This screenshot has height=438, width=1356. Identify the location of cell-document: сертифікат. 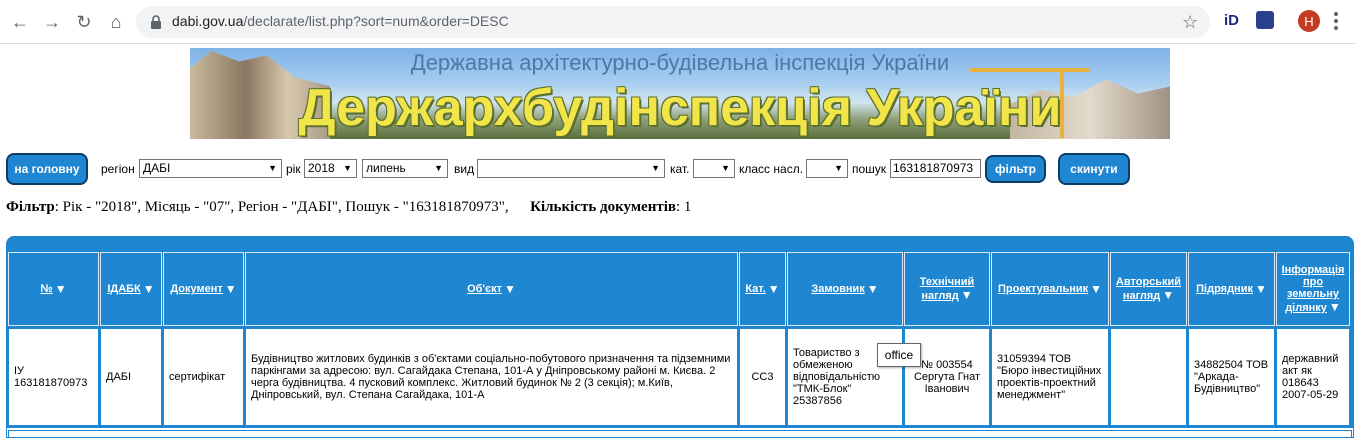
(203, 377).